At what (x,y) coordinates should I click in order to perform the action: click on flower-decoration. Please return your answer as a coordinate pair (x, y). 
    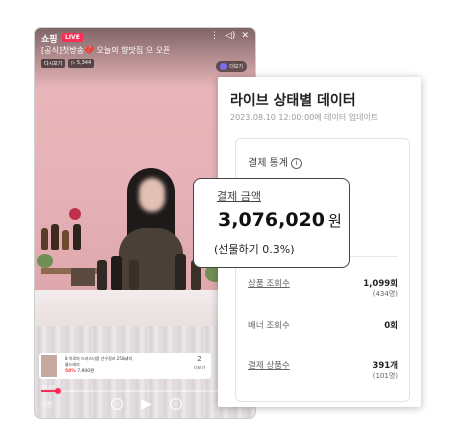
    Looking at the image, I should click on (75, 214).